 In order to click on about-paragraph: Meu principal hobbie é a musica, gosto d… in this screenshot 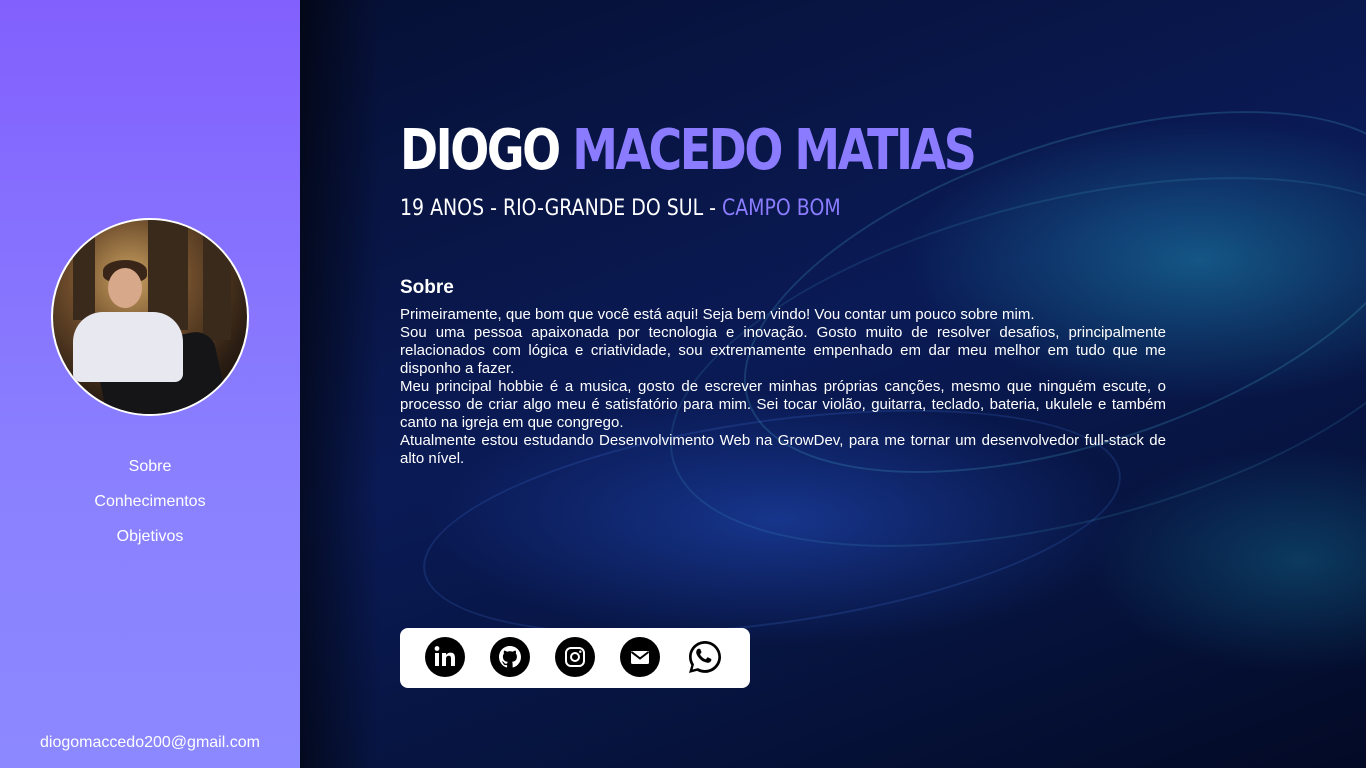, I will do `click(783, 404)`.